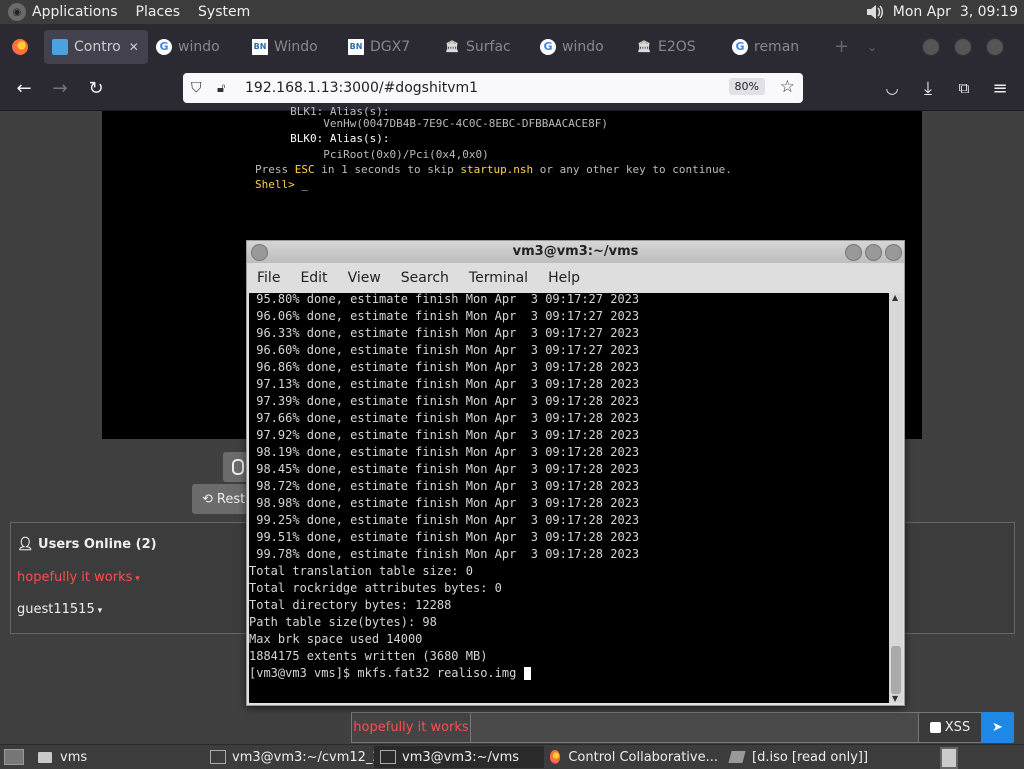 This screenshot has width=1024, height=769. I want to click on vm-text: or any other key to continue., so click(632, 169).